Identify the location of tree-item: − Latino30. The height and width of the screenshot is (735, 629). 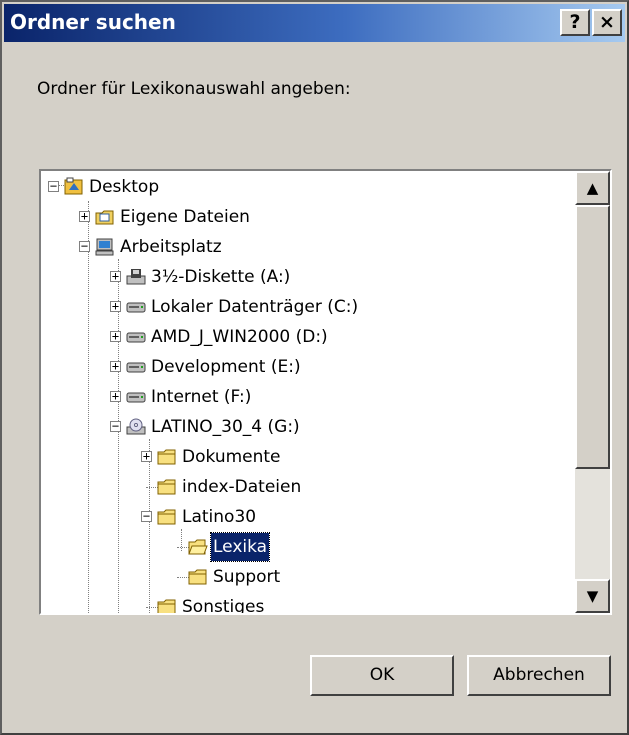
(308, 517).